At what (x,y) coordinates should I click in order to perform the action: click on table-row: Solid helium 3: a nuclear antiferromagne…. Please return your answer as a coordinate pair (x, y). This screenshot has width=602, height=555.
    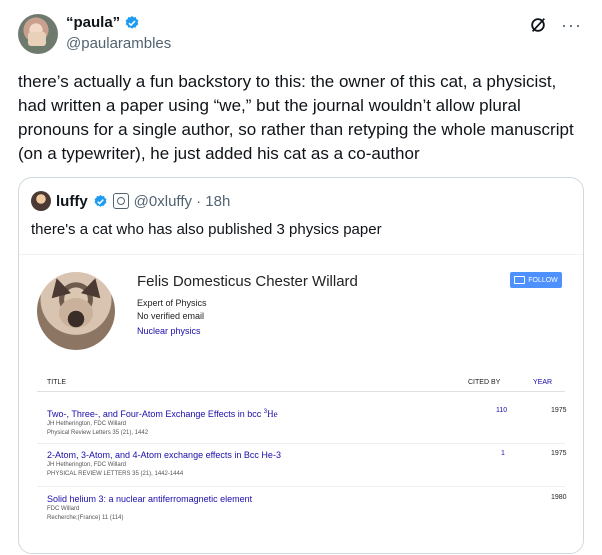
    Looking at the image, I should click on (307, 508).